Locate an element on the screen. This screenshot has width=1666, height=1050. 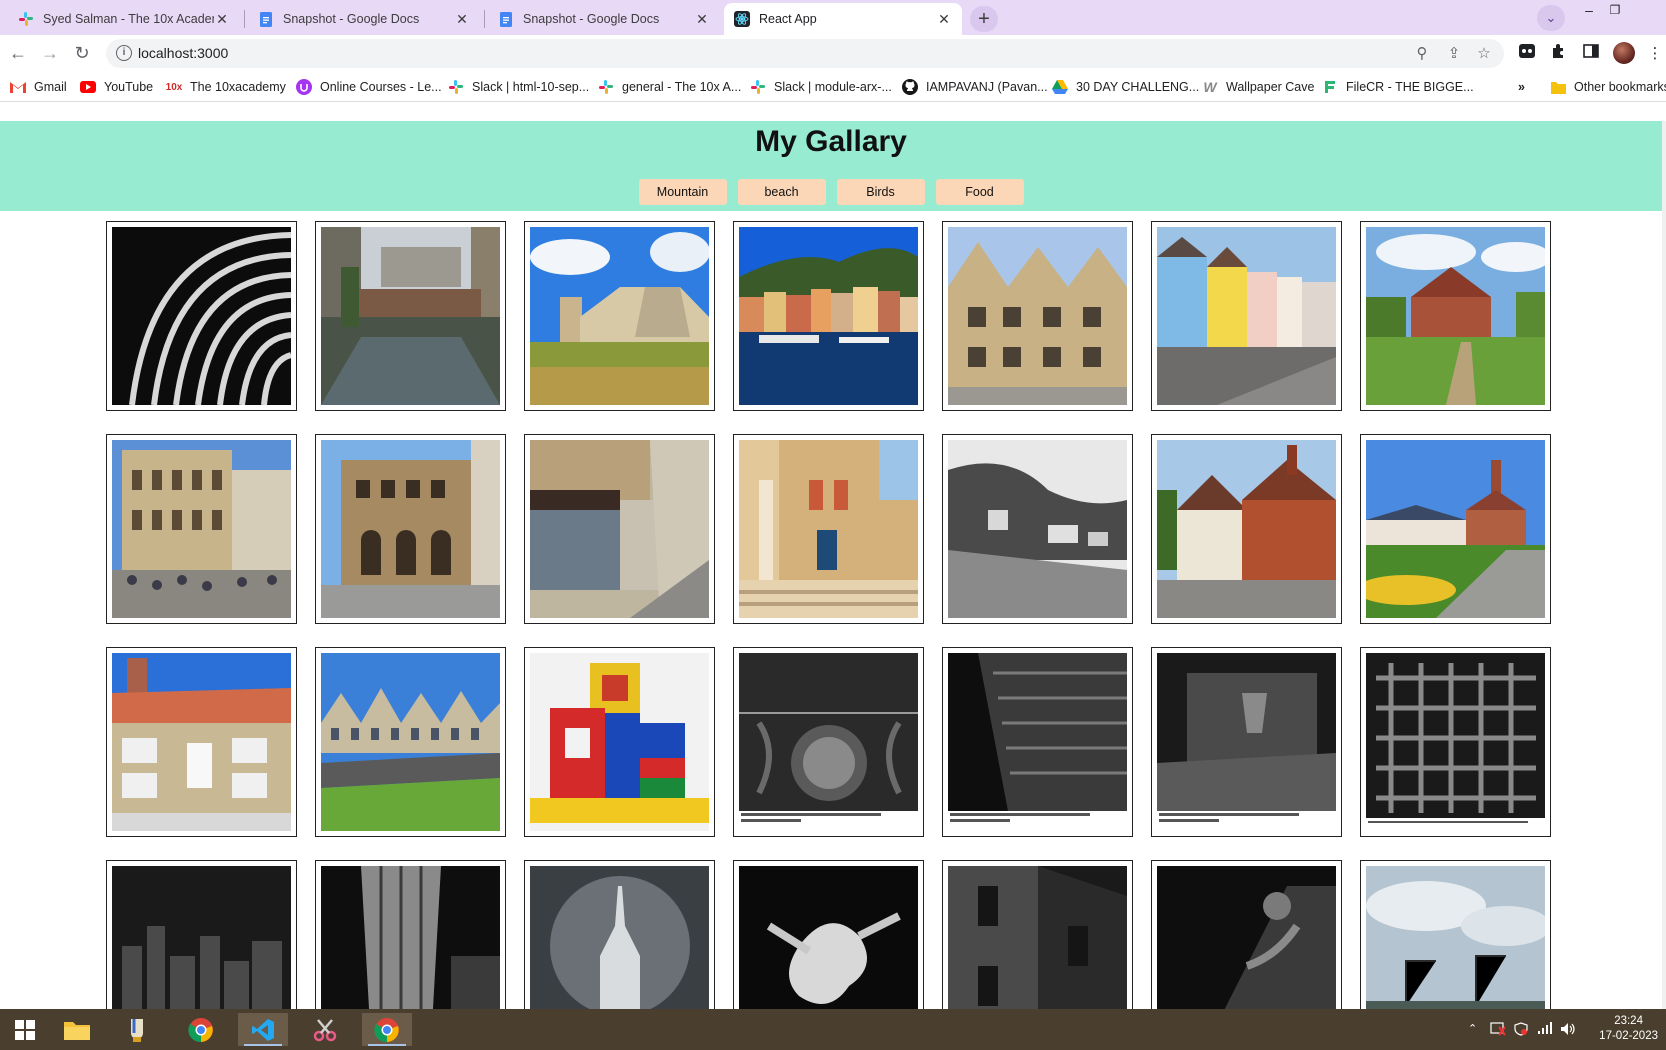
vscode-icon is located at coordinates (263, 1029).